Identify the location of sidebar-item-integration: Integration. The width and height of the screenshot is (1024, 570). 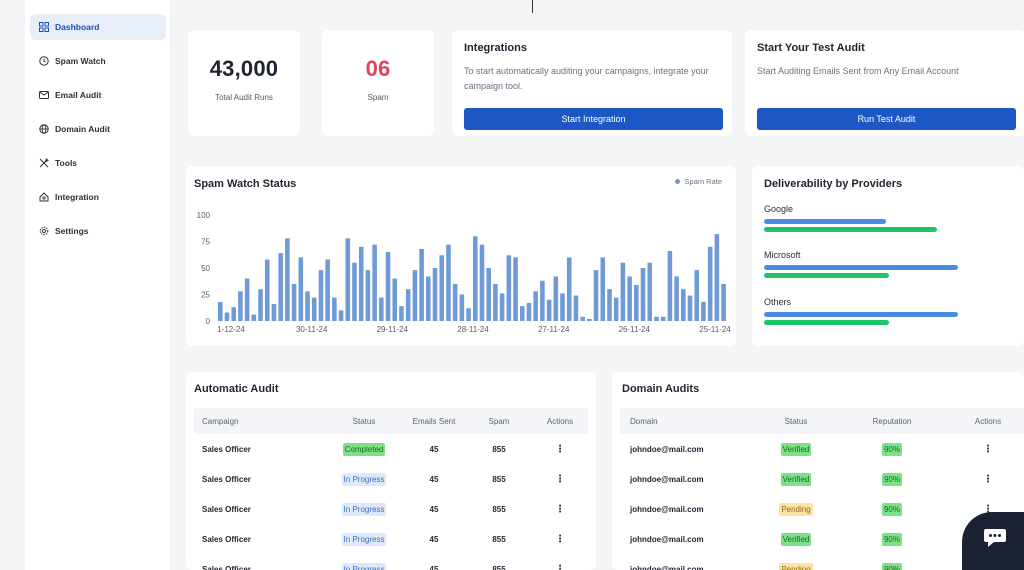
(98, 197).